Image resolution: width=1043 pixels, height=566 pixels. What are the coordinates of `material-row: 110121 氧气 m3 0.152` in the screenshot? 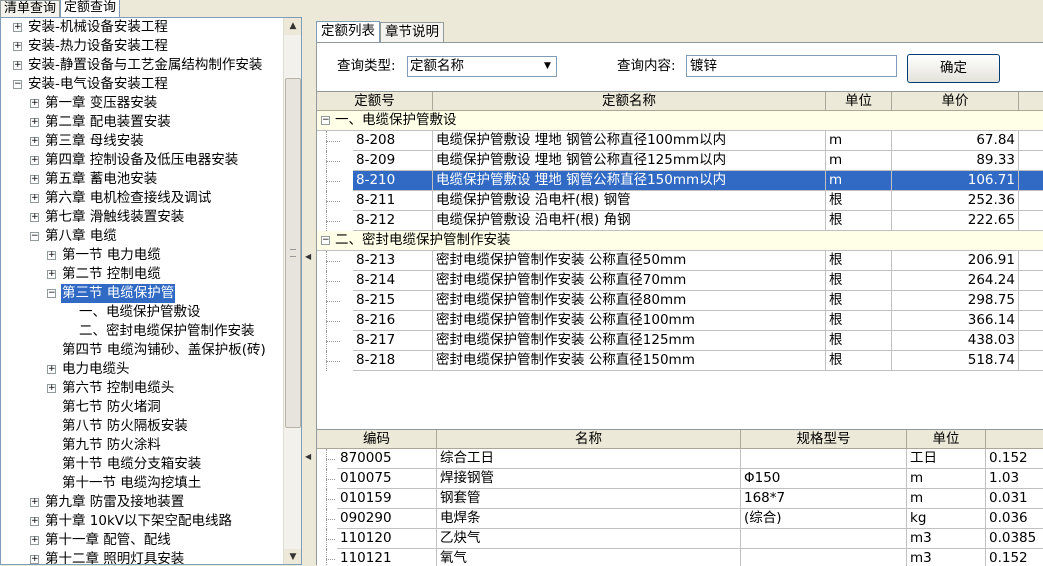 It's located at (680, 557).